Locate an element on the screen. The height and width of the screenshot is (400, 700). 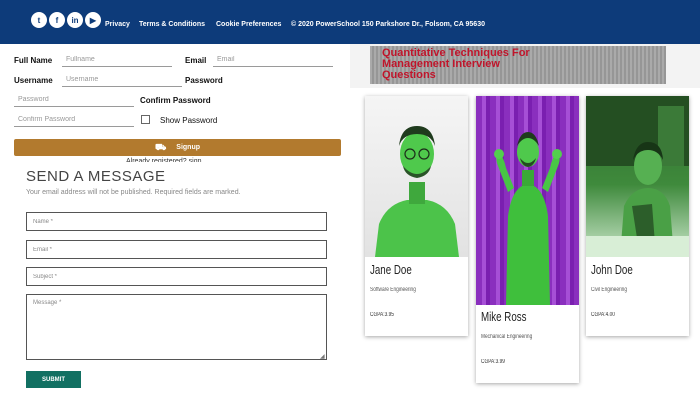
confirm-password-input is located at coordinates (74, 120).